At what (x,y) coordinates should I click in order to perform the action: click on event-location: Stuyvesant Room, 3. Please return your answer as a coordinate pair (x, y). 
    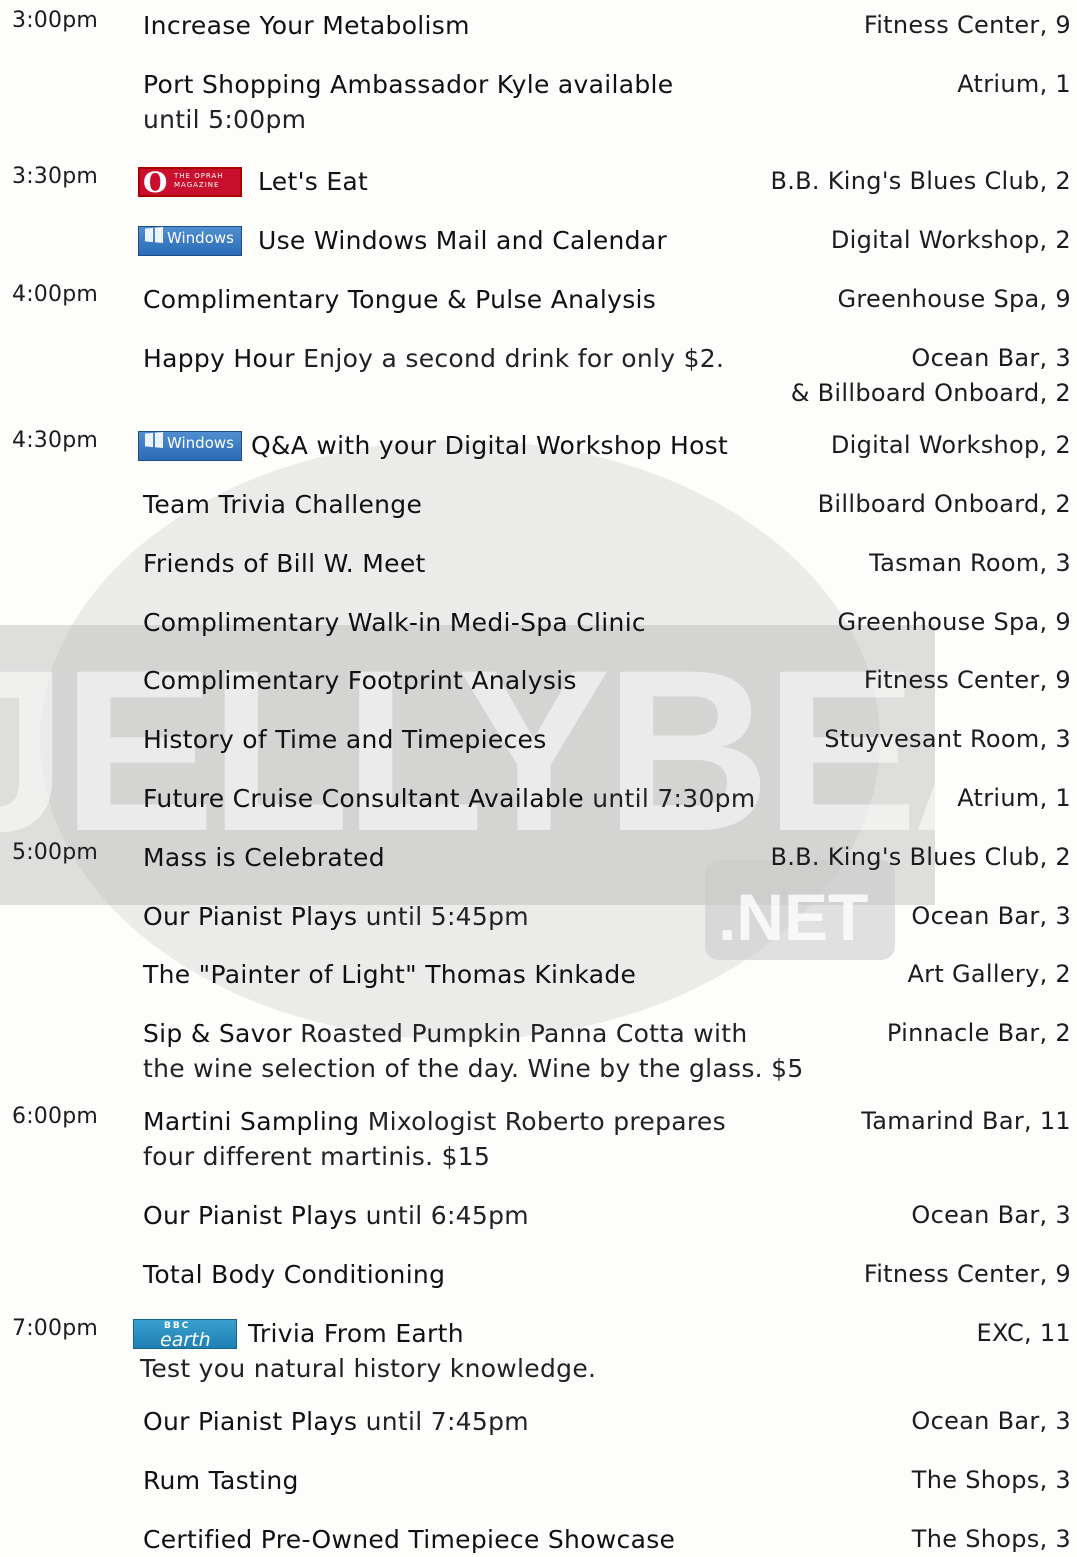
    Looking at the image, I should click on (947, 739).